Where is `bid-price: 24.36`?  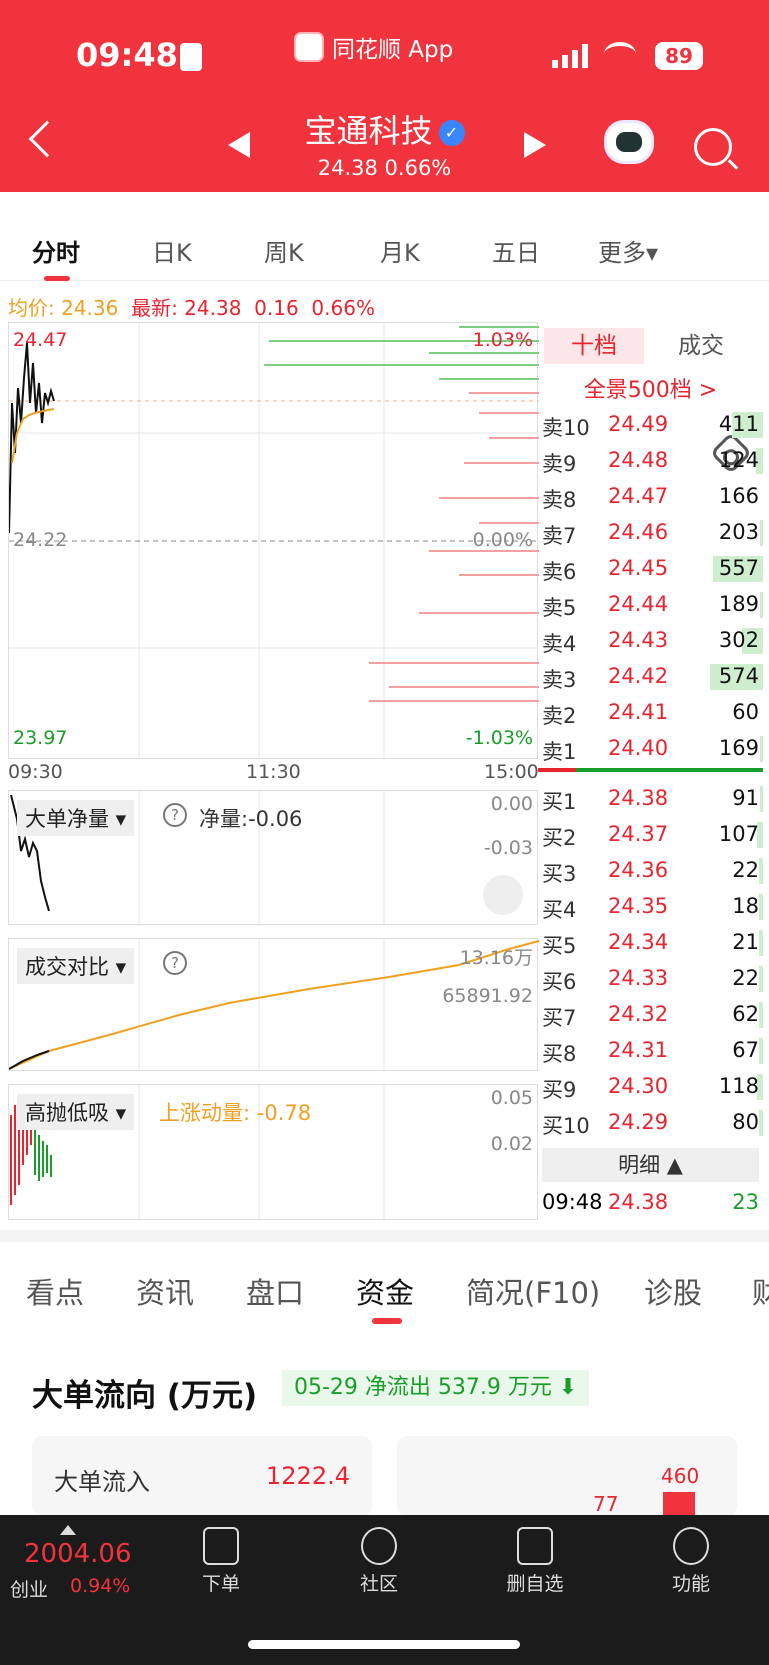
bid-price: 24.36 is located at coordinates (638, 870).